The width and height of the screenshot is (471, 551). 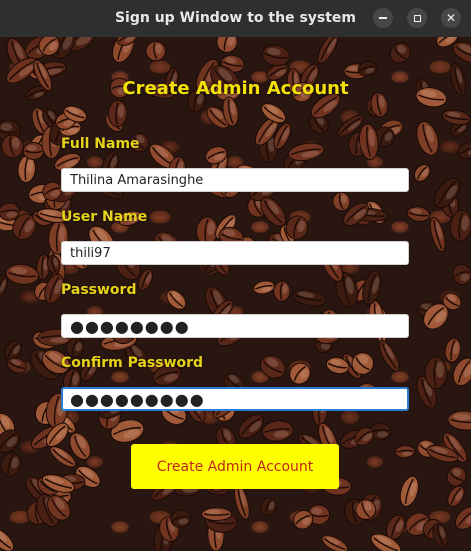 What do you see at coordinates (104, 217) in the screenshot?
I see `user-name-label: User Name` at bounding box center [104, 217].